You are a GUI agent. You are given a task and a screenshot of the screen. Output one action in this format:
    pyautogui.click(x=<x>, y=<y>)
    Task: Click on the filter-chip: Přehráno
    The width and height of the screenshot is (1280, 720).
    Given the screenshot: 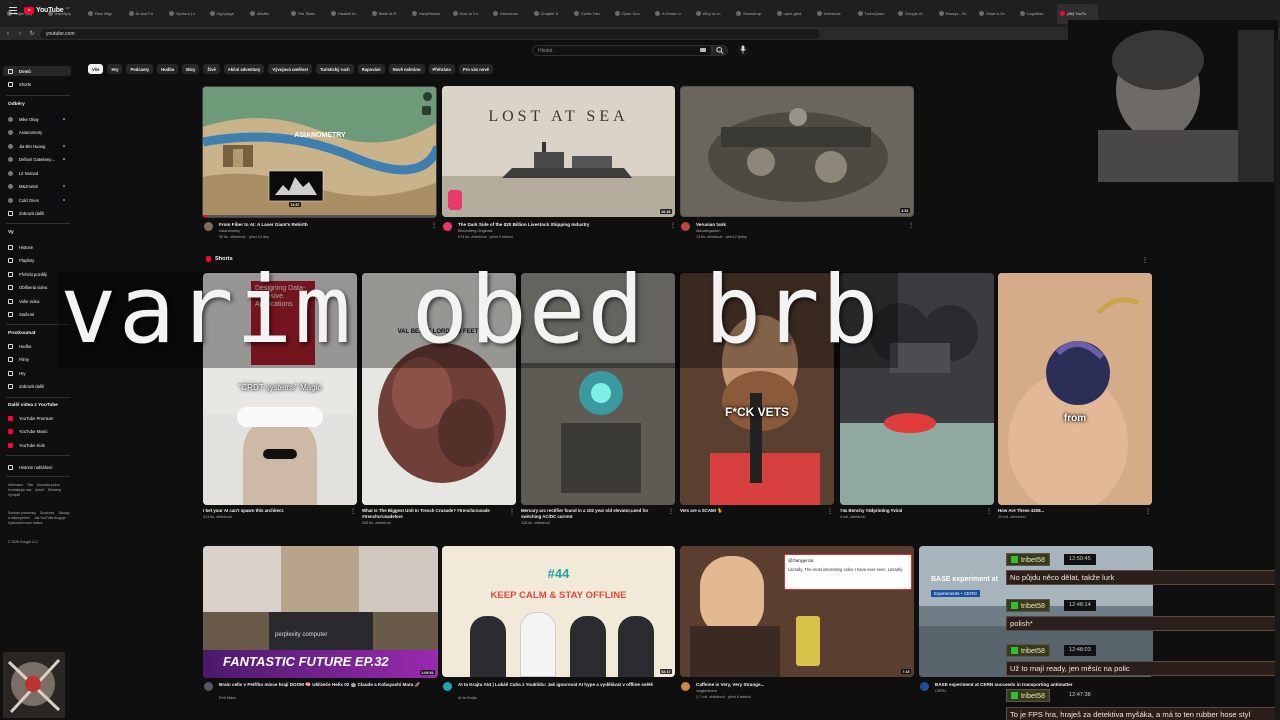 What is the action you would take?
    pyautogui.click(x=441, y=69)
    